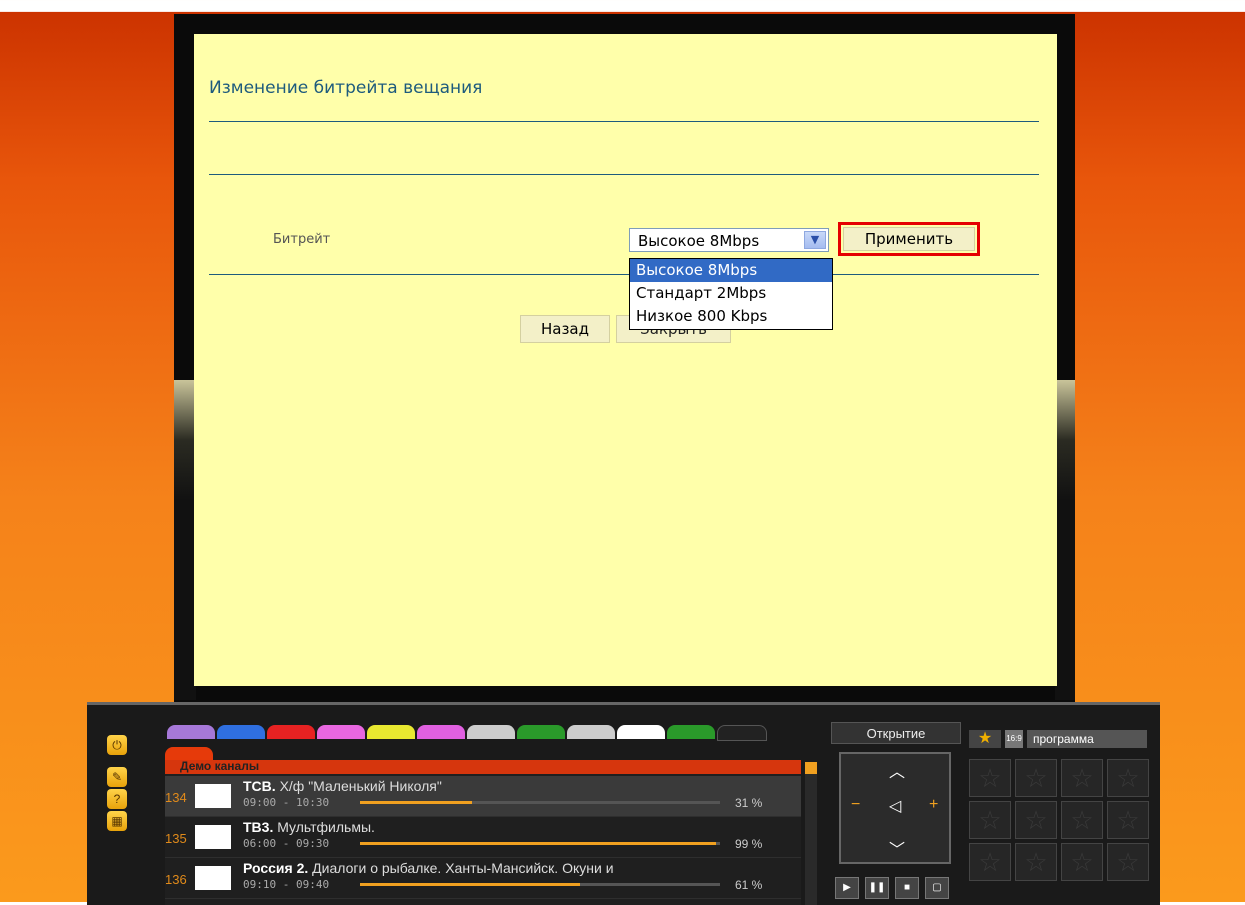 The height and width of the screenshot is (905, 1245). I want to click on tv-frame-shade-left, so click(185, 540).